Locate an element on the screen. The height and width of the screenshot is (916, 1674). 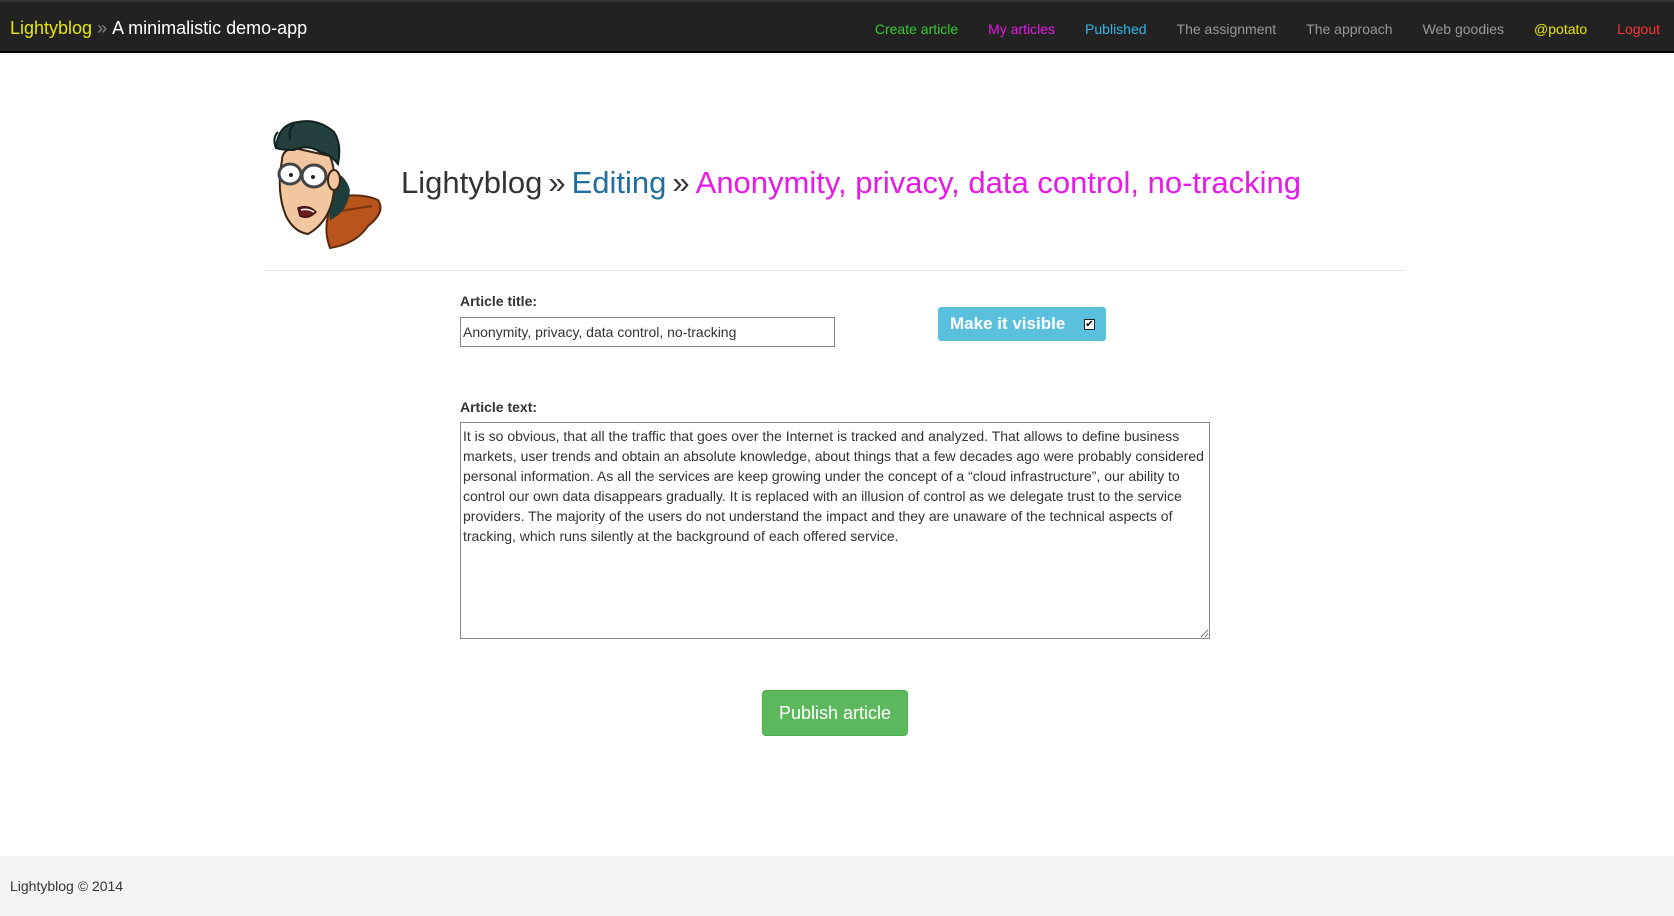
footer-copyright: Lightyblog © 2014 is located at coordinates (67, 886).